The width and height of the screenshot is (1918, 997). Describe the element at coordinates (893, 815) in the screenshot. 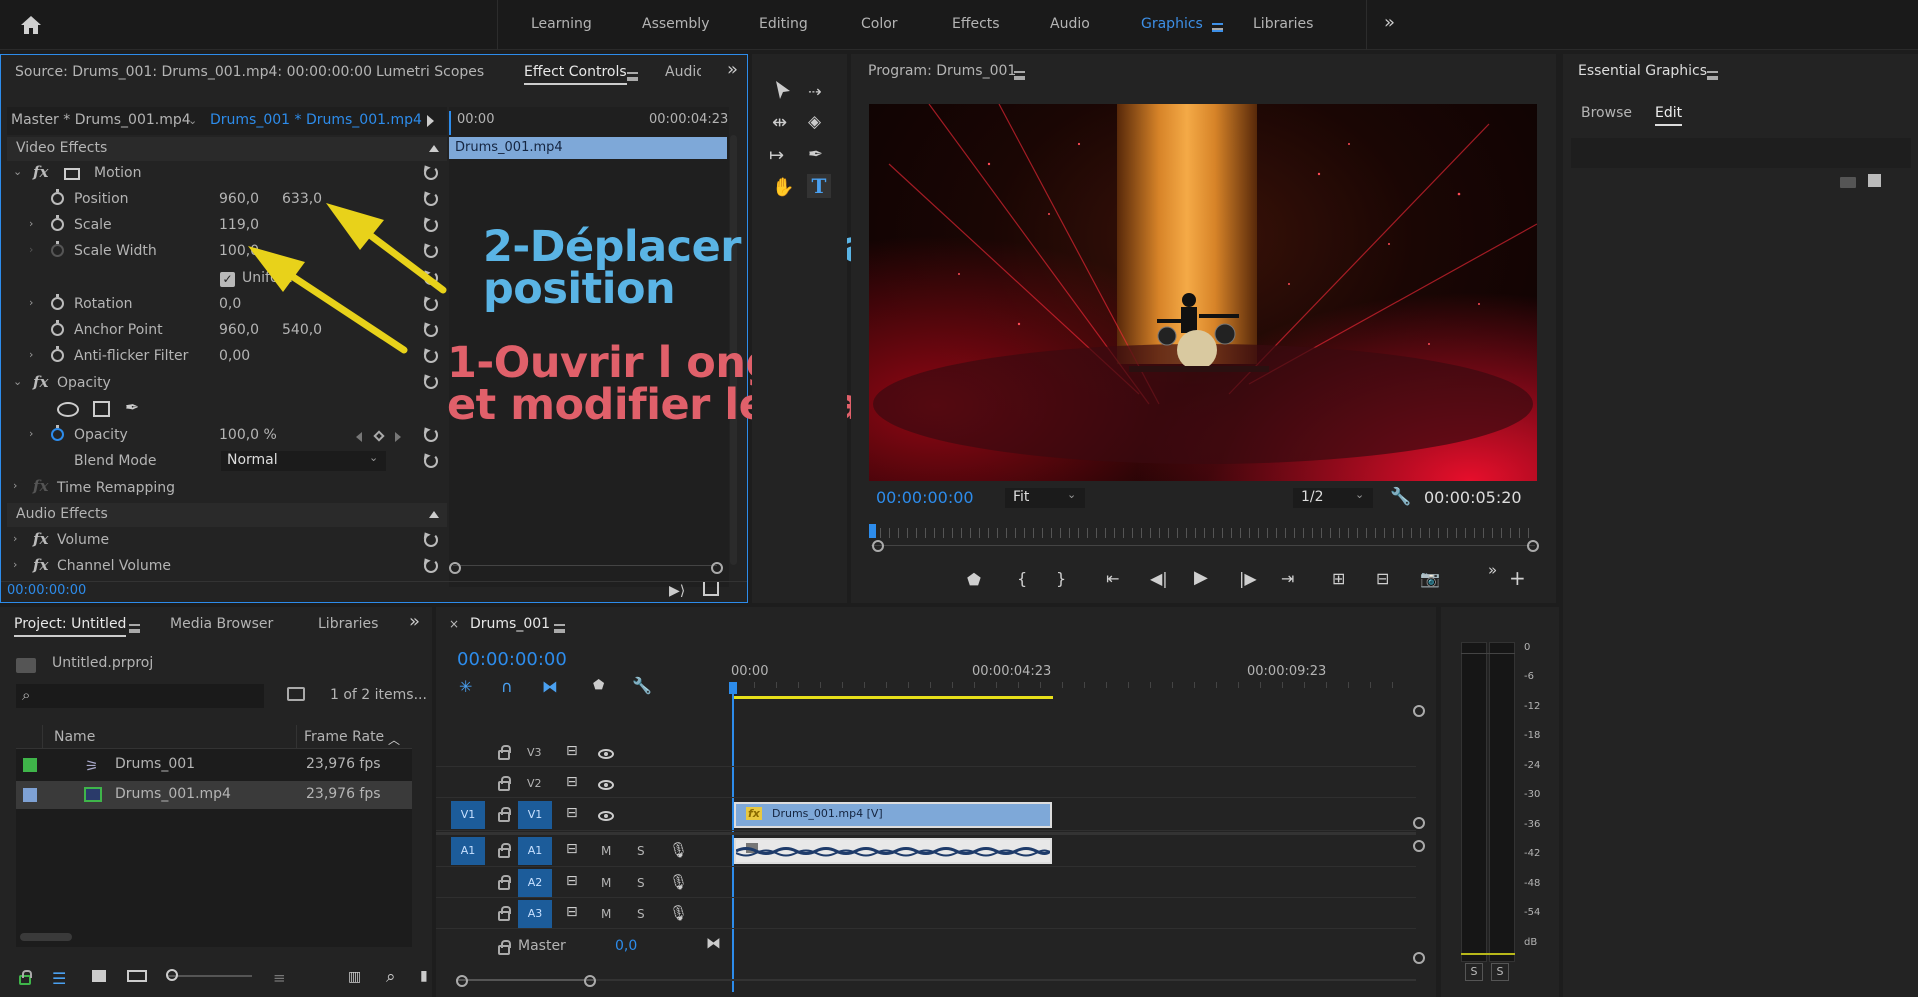

I see `video-clip: fx Drums_001.mp4 [V]` at that location.